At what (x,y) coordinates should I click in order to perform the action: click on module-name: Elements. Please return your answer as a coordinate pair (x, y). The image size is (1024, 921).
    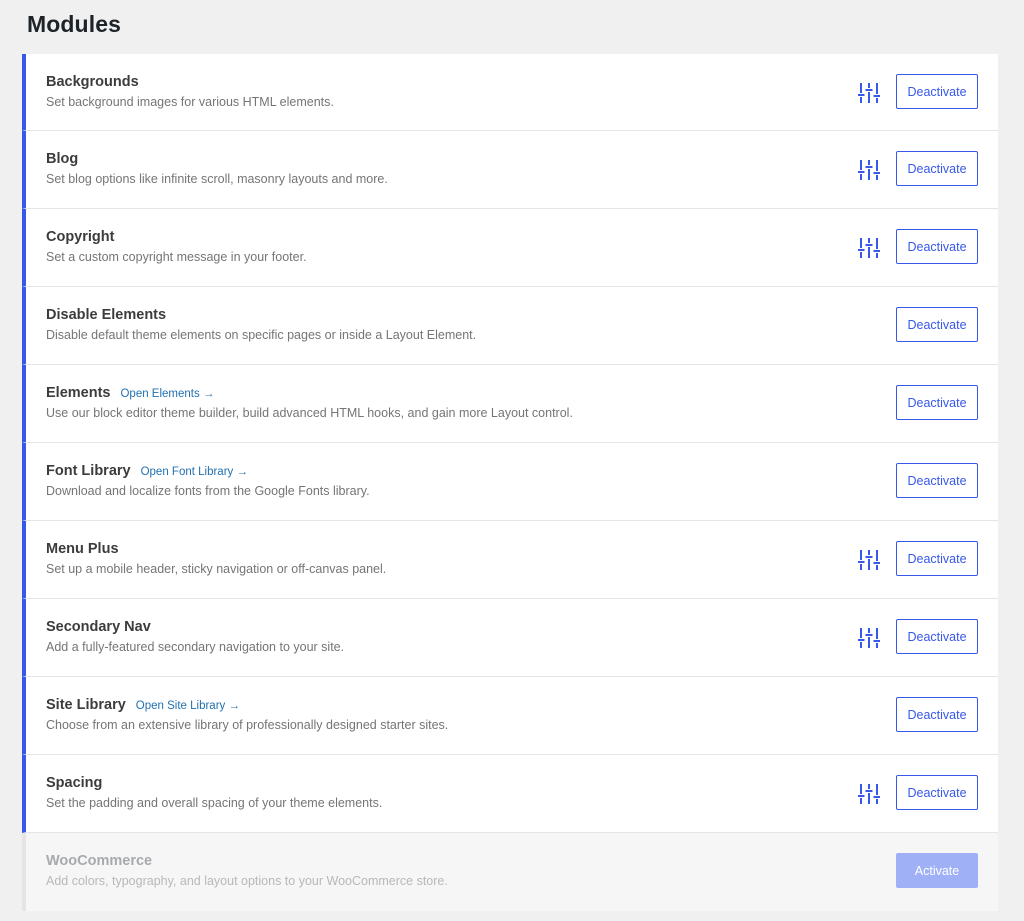
    Looking at the image, I should click on (78, 393).